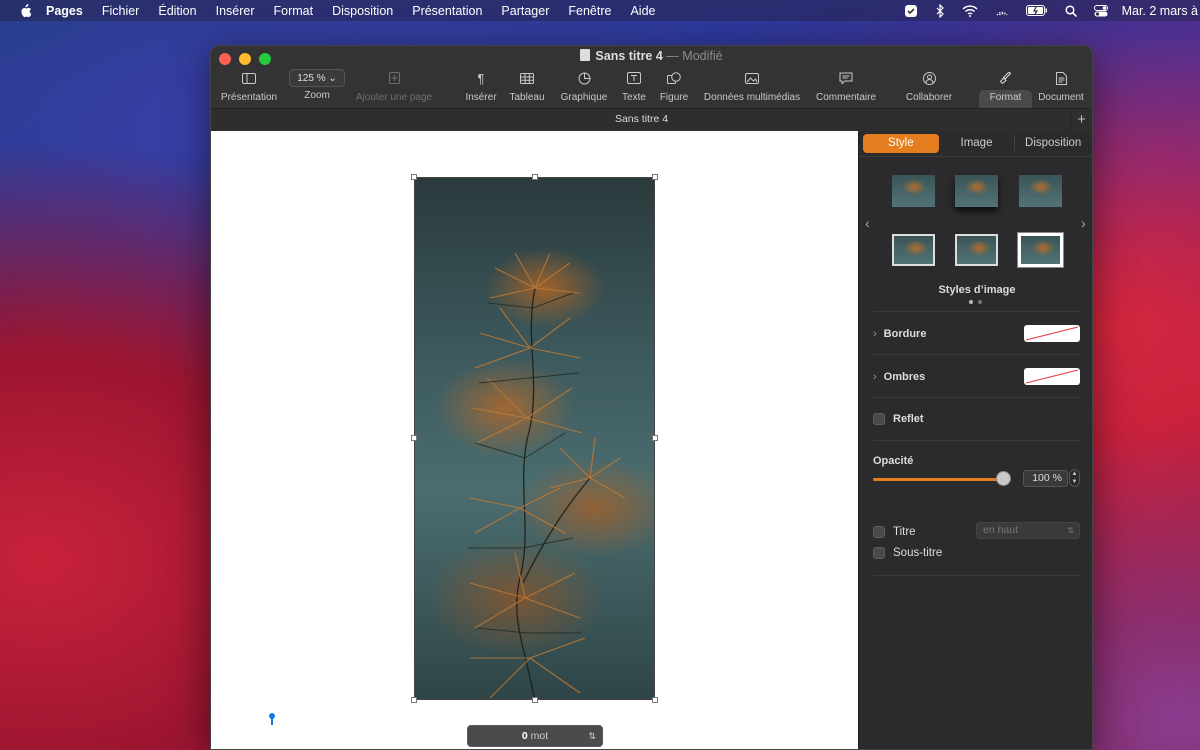  What do you see at coordinates (249, 97) in the screenshot?
I see `presentation-label: Présentation` at bounding box center [249, 97].